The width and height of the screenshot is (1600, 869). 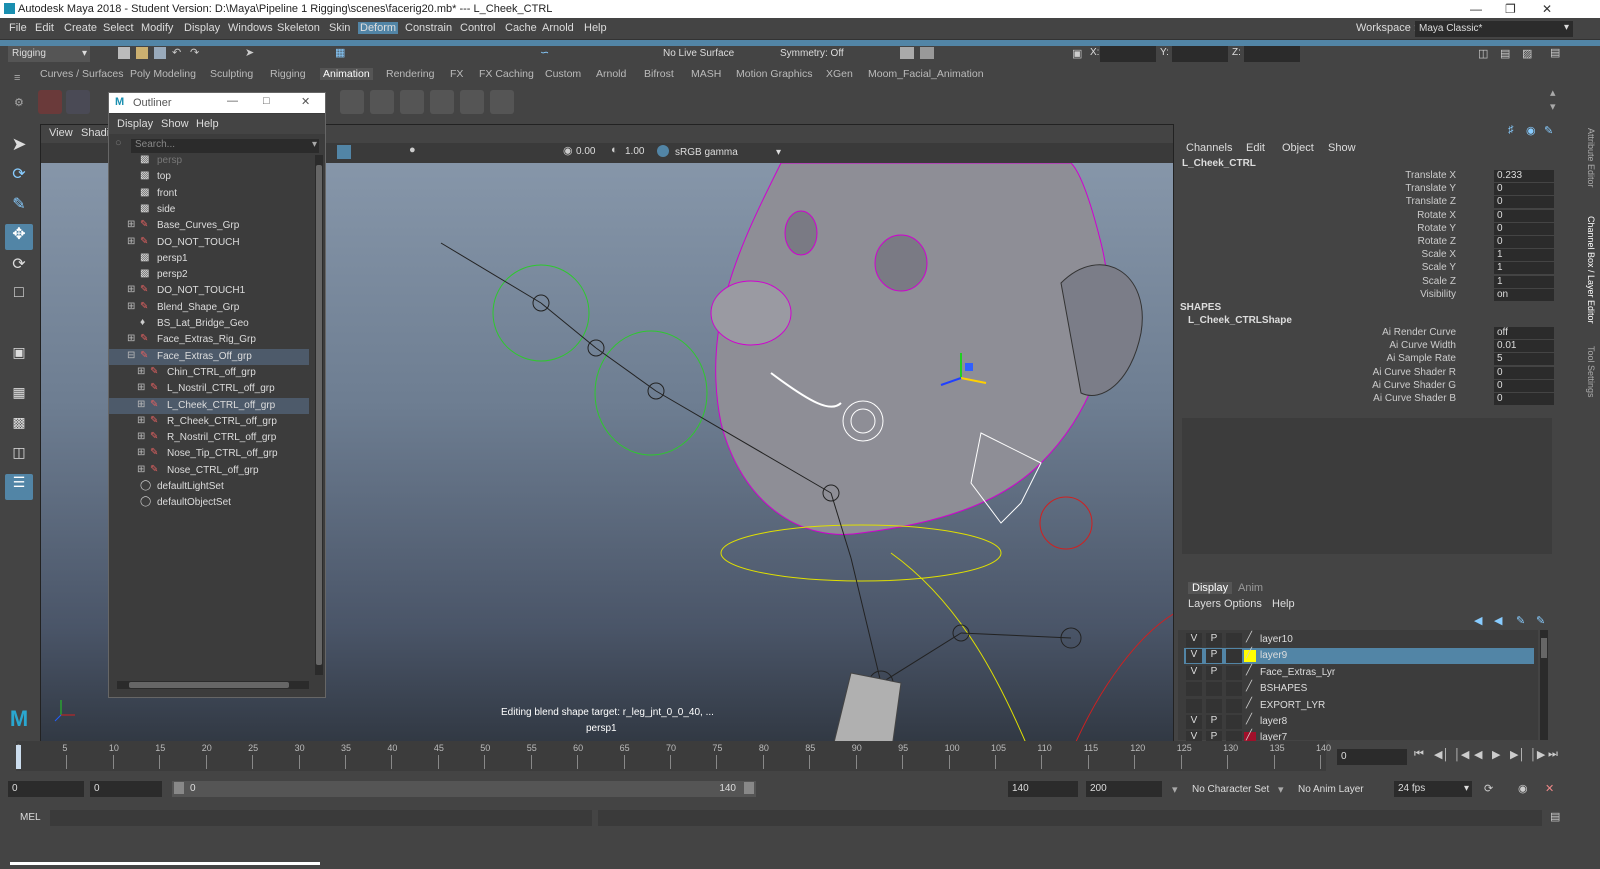 I want to click on outliner-row: ⊟ ✎ Face_Extras_Off_grp, so click(x=209, y=356).